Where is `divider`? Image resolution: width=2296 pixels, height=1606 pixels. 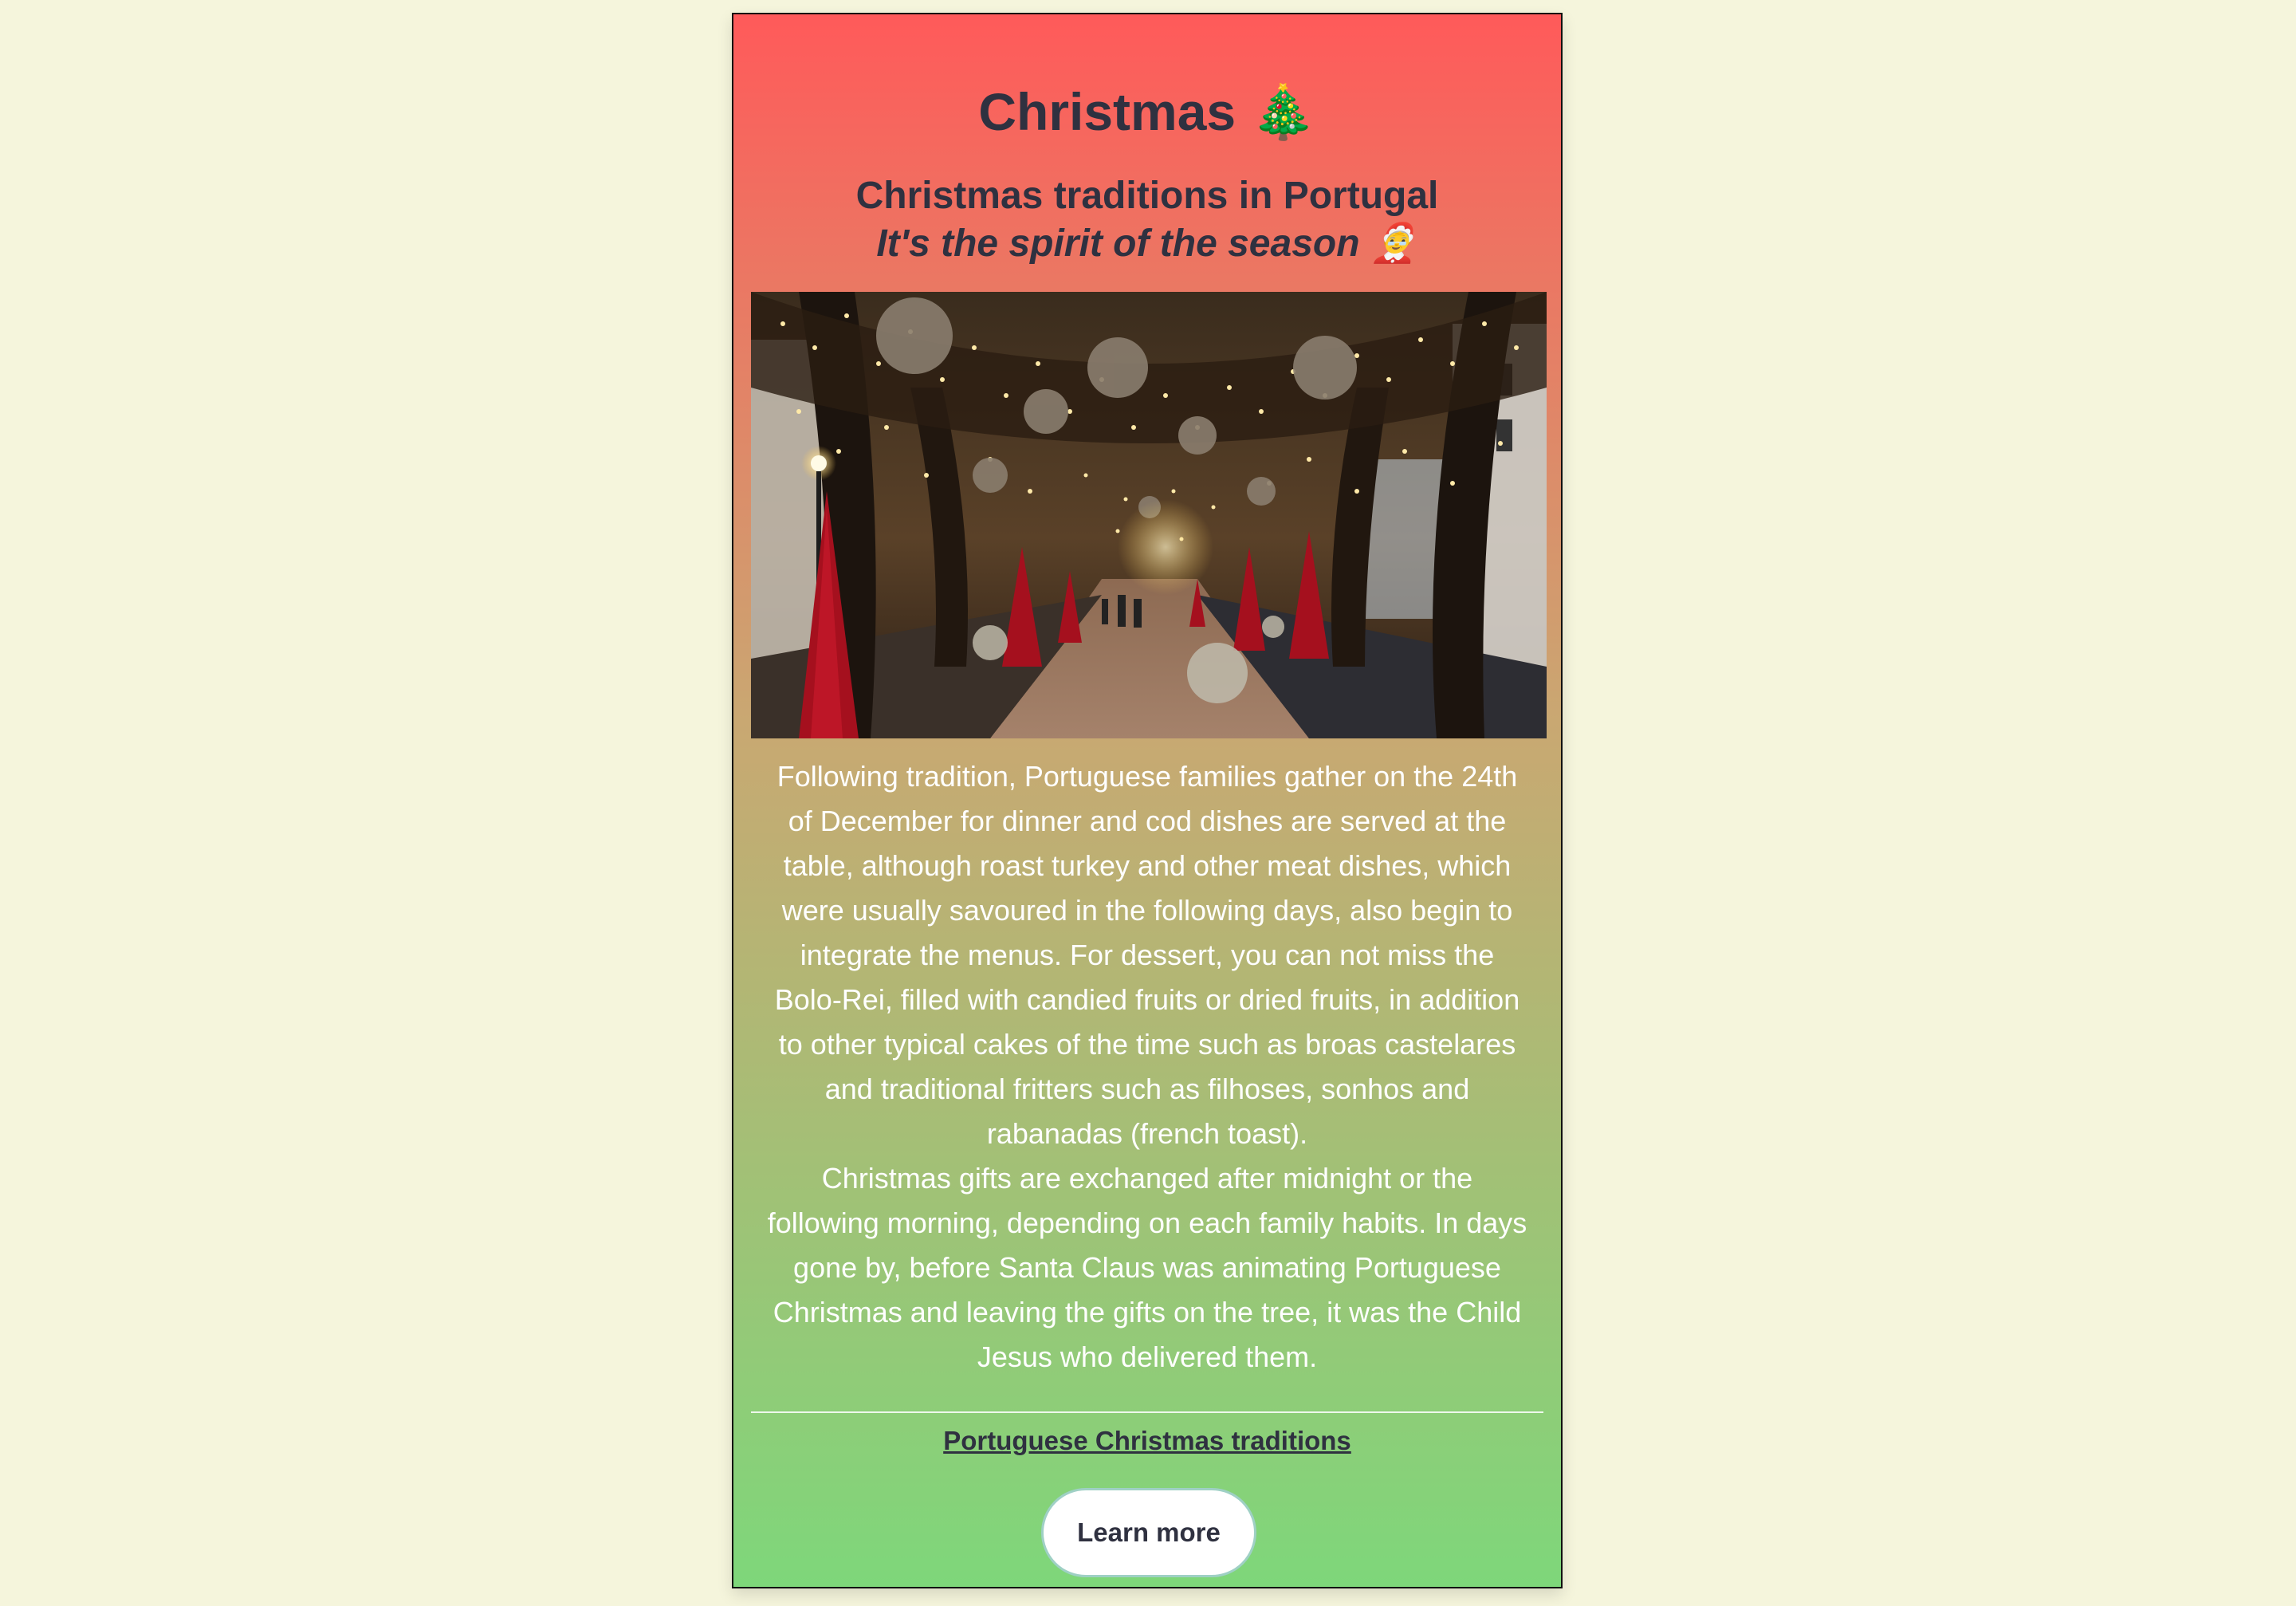 divider is located at coordinates (1147, 1412).